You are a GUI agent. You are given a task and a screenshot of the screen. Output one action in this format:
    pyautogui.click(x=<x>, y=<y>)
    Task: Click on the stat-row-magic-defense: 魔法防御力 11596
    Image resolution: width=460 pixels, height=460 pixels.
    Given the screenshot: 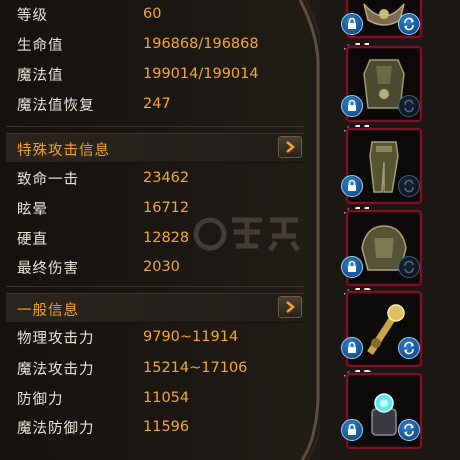 What is the action you would take?
    pyautogui.click(x=150, y=427)
    